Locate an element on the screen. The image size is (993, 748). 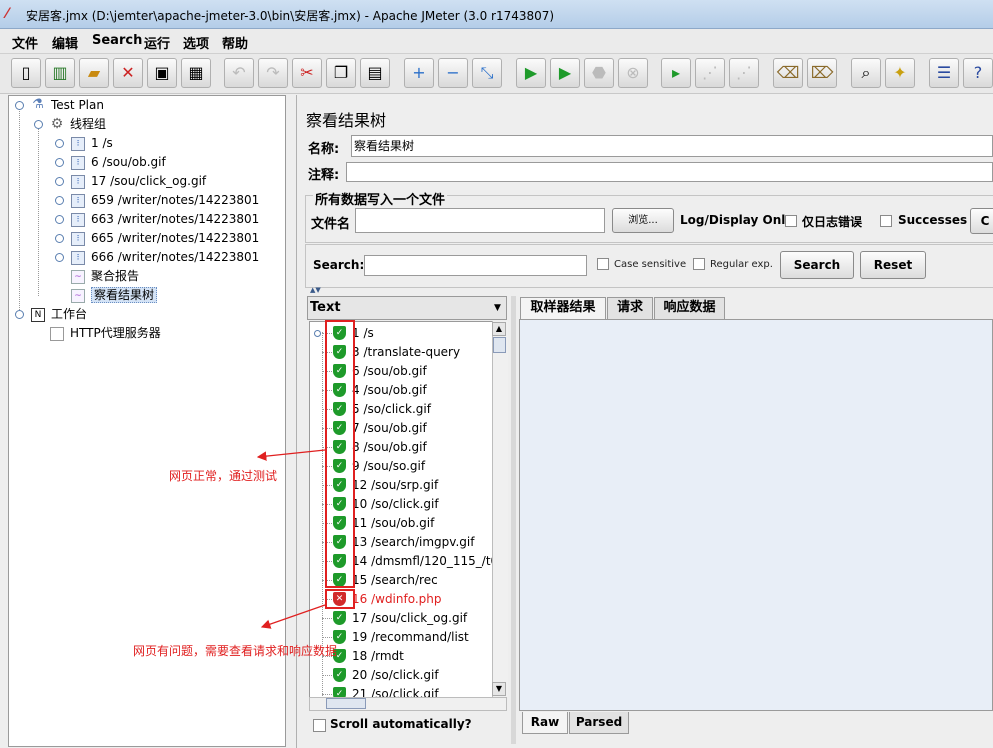
remote-start-icon: ▸ is located at coordinates (676, 73).